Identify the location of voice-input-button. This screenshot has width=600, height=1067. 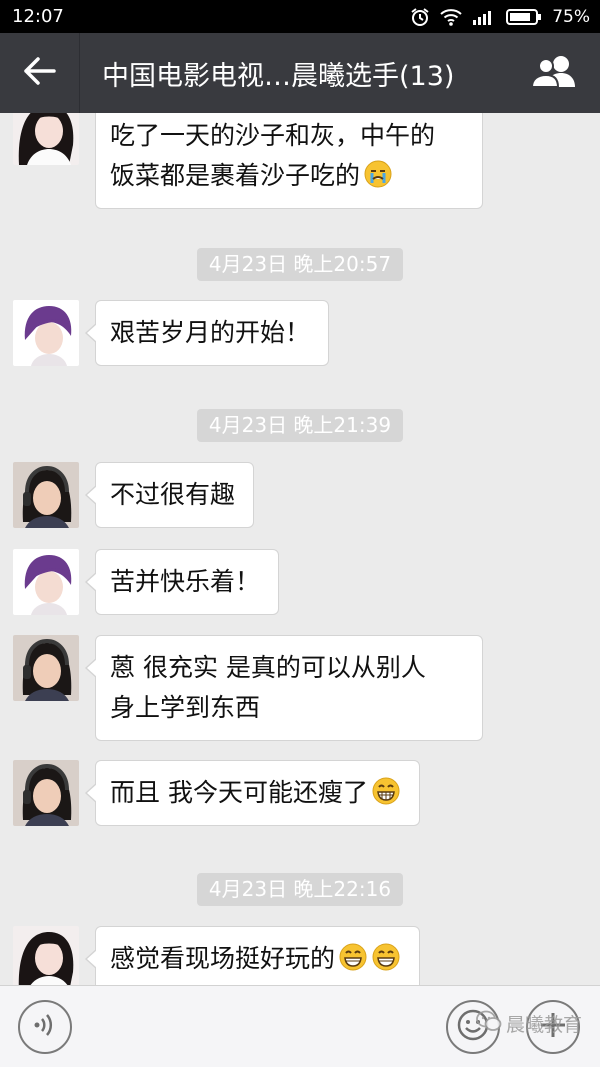
(45, 1027).